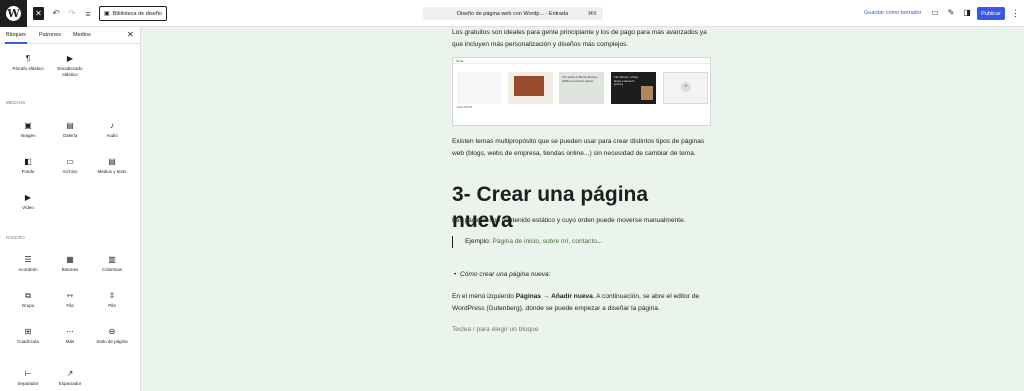 The image size is (1024, 391). I want to click on page-break-icon: ⊖, so click(112, 331).